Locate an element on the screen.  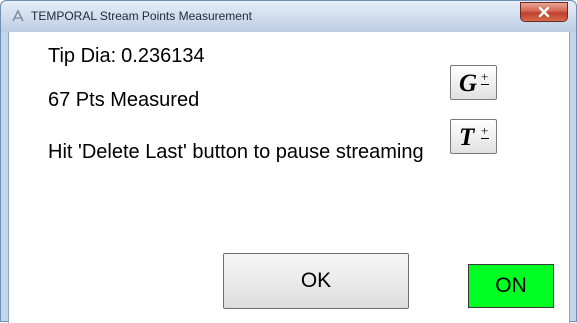
t-plus-minus-button: T + is located at coordinates (473, 136).